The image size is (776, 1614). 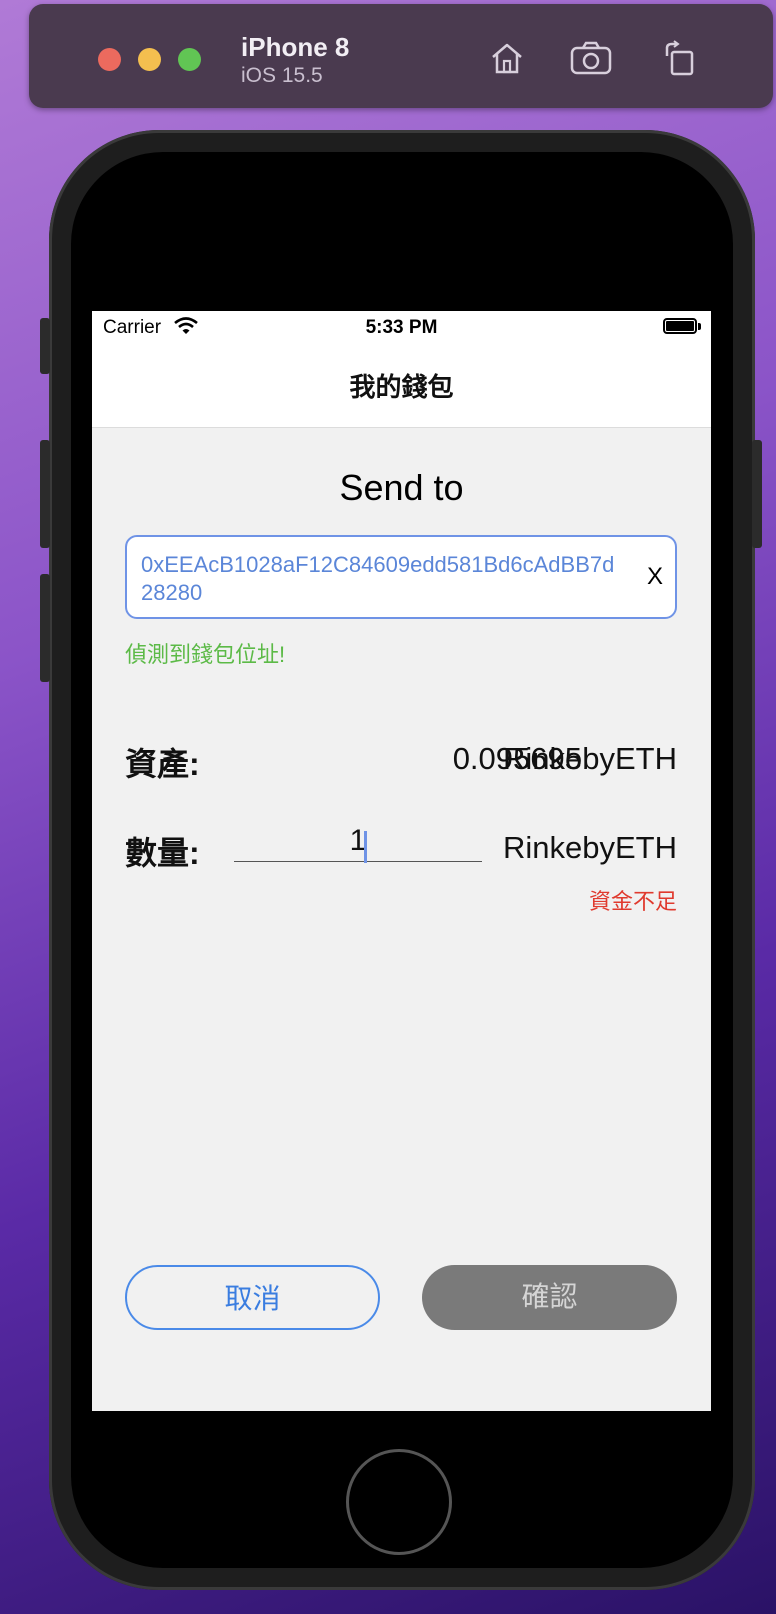 What do you see at coordinates (162, 764) in the screenshot?
I see `asset-label: 資產:` at bounding box center [162, 764].